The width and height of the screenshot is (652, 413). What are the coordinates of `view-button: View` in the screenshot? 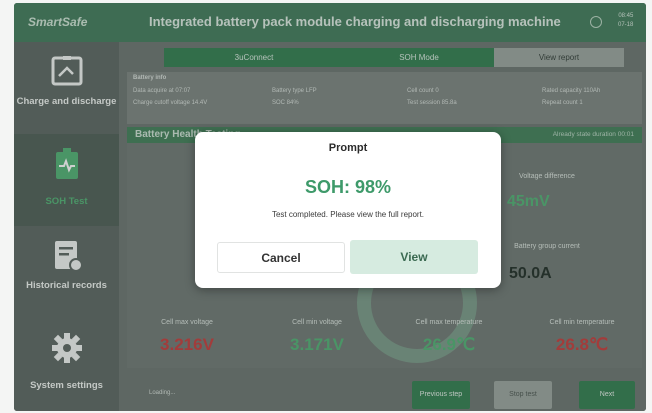 It's located at (414, 257).